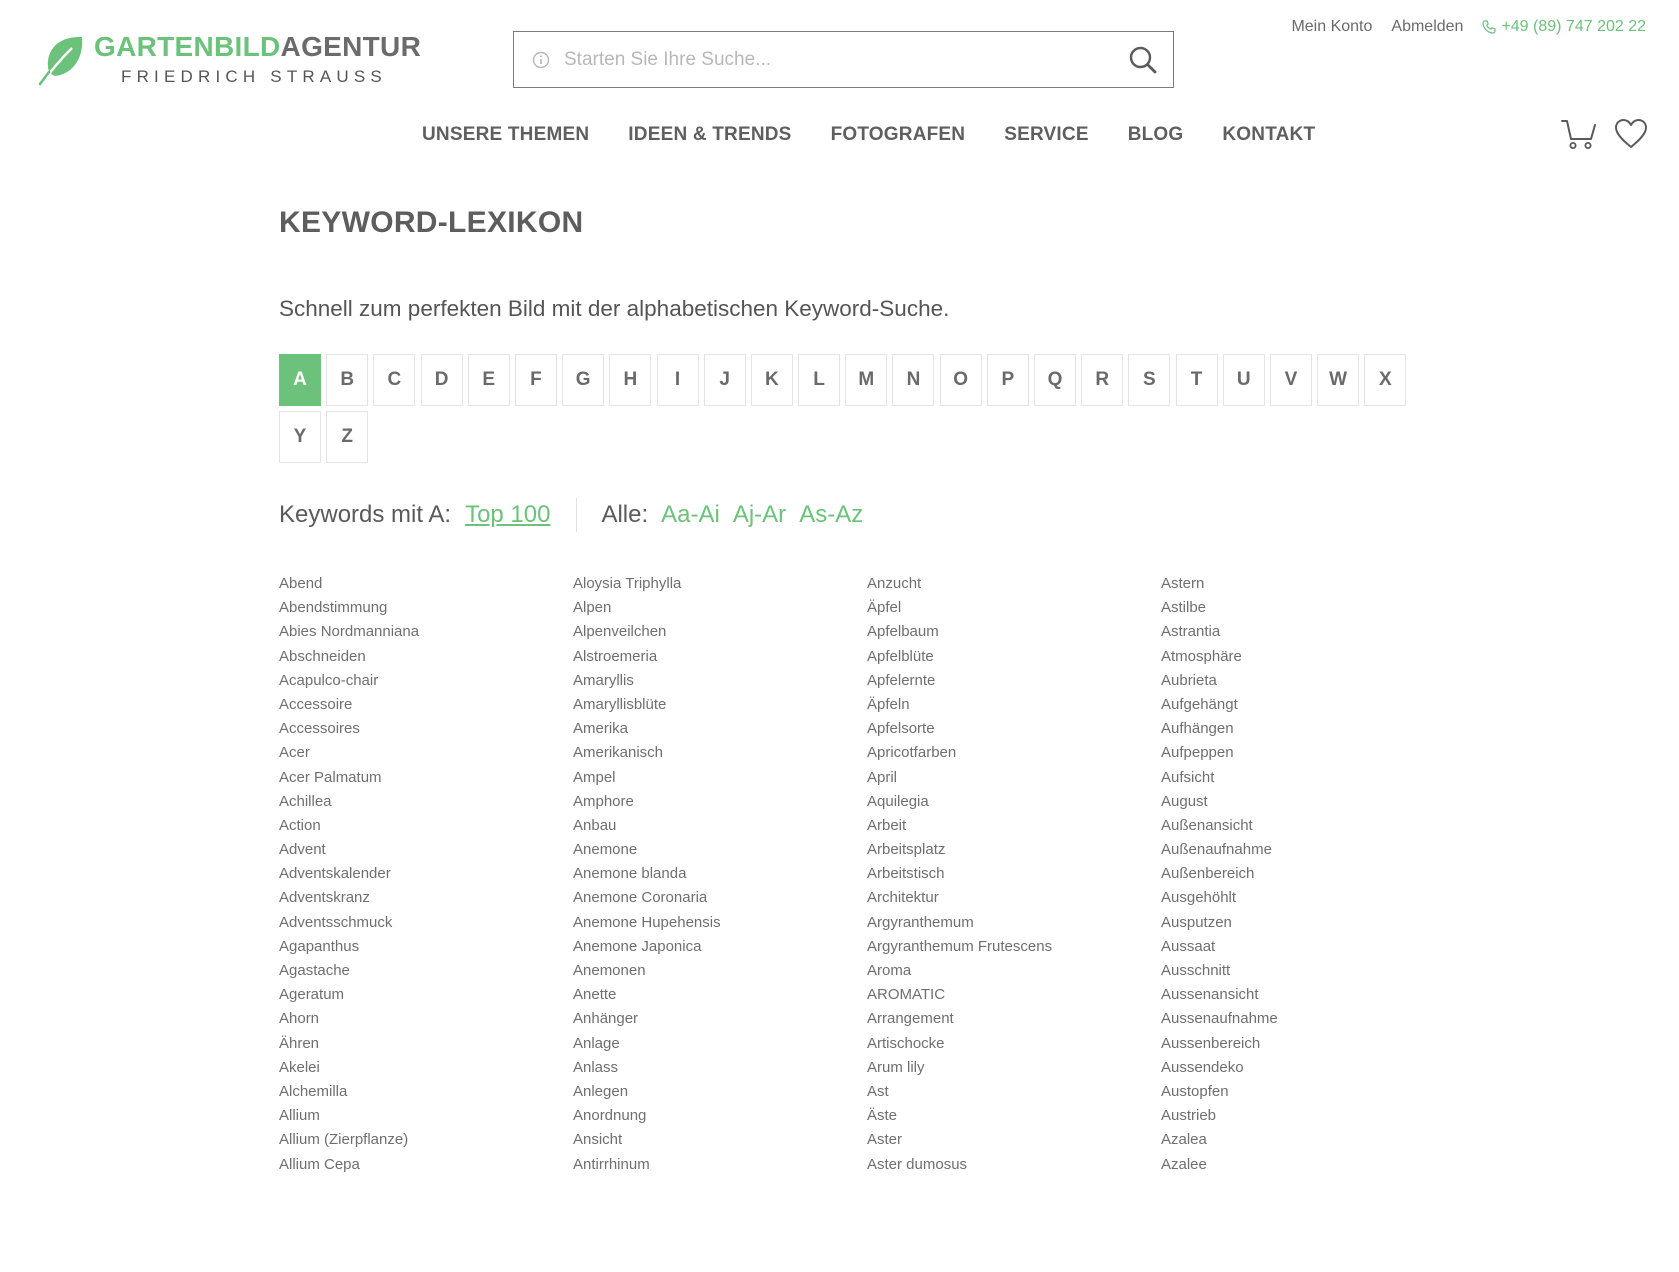 The image size is (1679, 1272). I want to click on keyword-link: Azalee, so click(1308, 1165).